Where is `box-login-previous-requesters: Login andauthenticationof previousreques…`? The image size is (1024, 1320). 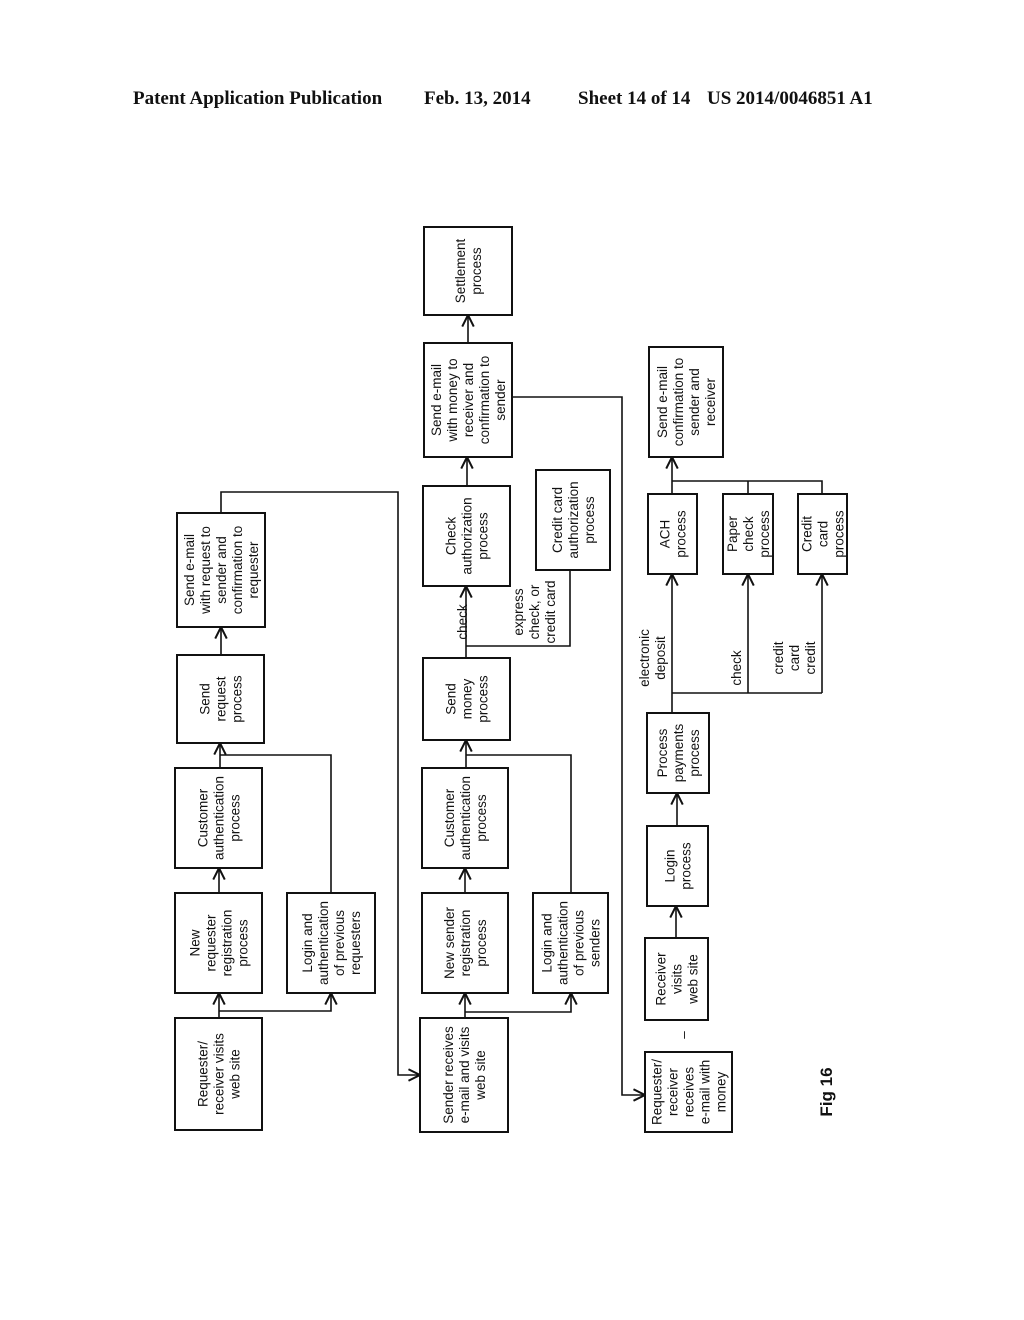
box-login-previous-requesters: Login andauthenticationof previousreques… is located at coordinates (331, 943).